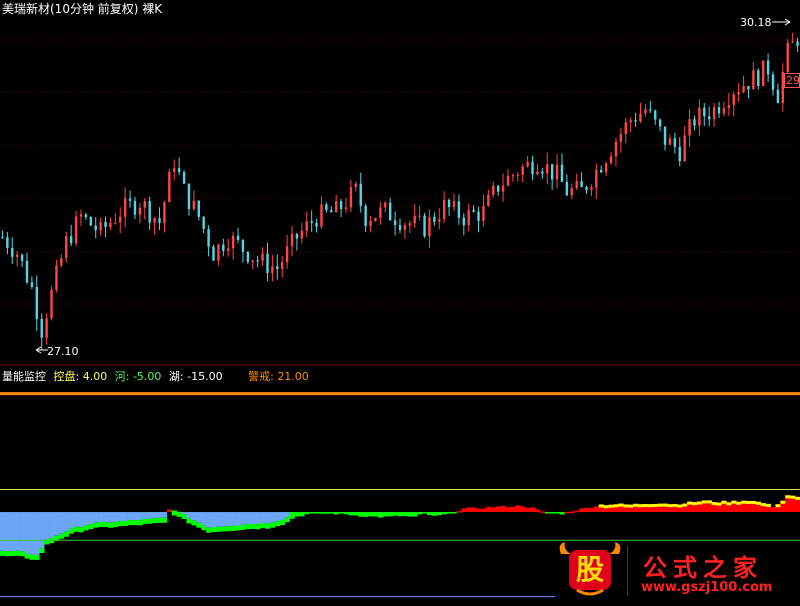  I want to click on chart-title: 美瑞新材(10分钟 前复权) 裸K, so click(82, 9).